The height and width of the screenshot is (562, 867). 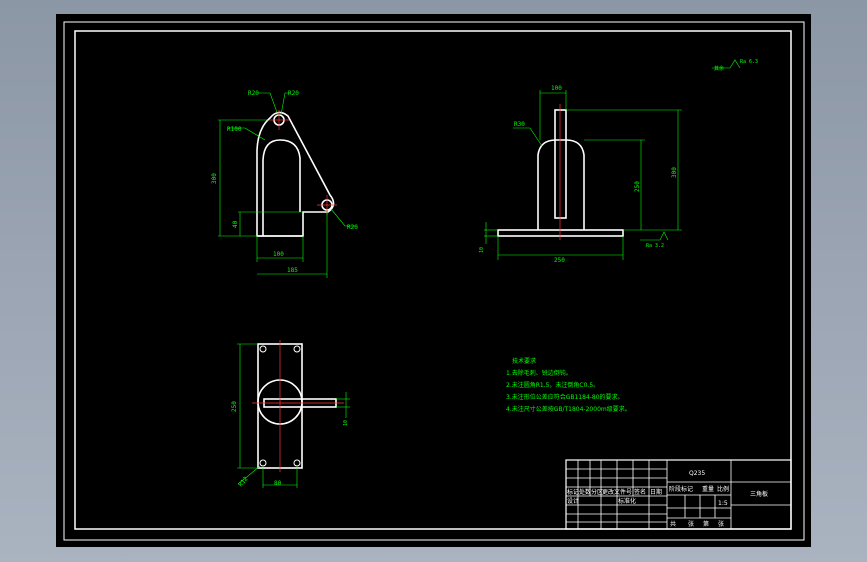 What do you see at coordinates (573, 501) in the screenshot?
I see `tb-label-design: 设计` at bounding box center [573, 501].